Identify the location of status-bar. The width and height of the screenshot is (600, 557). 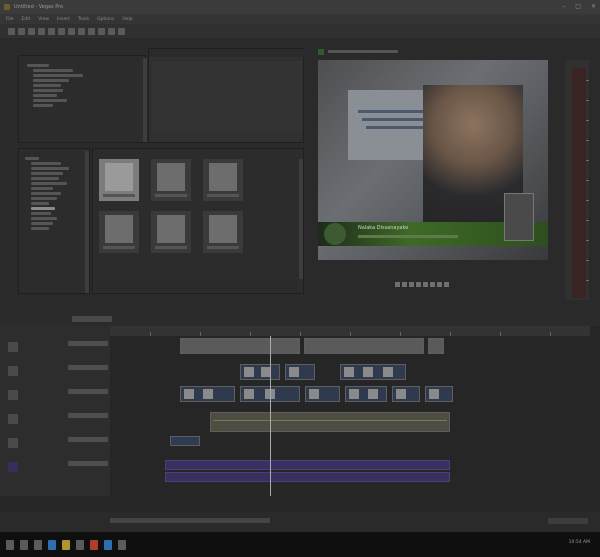
(300, 522).